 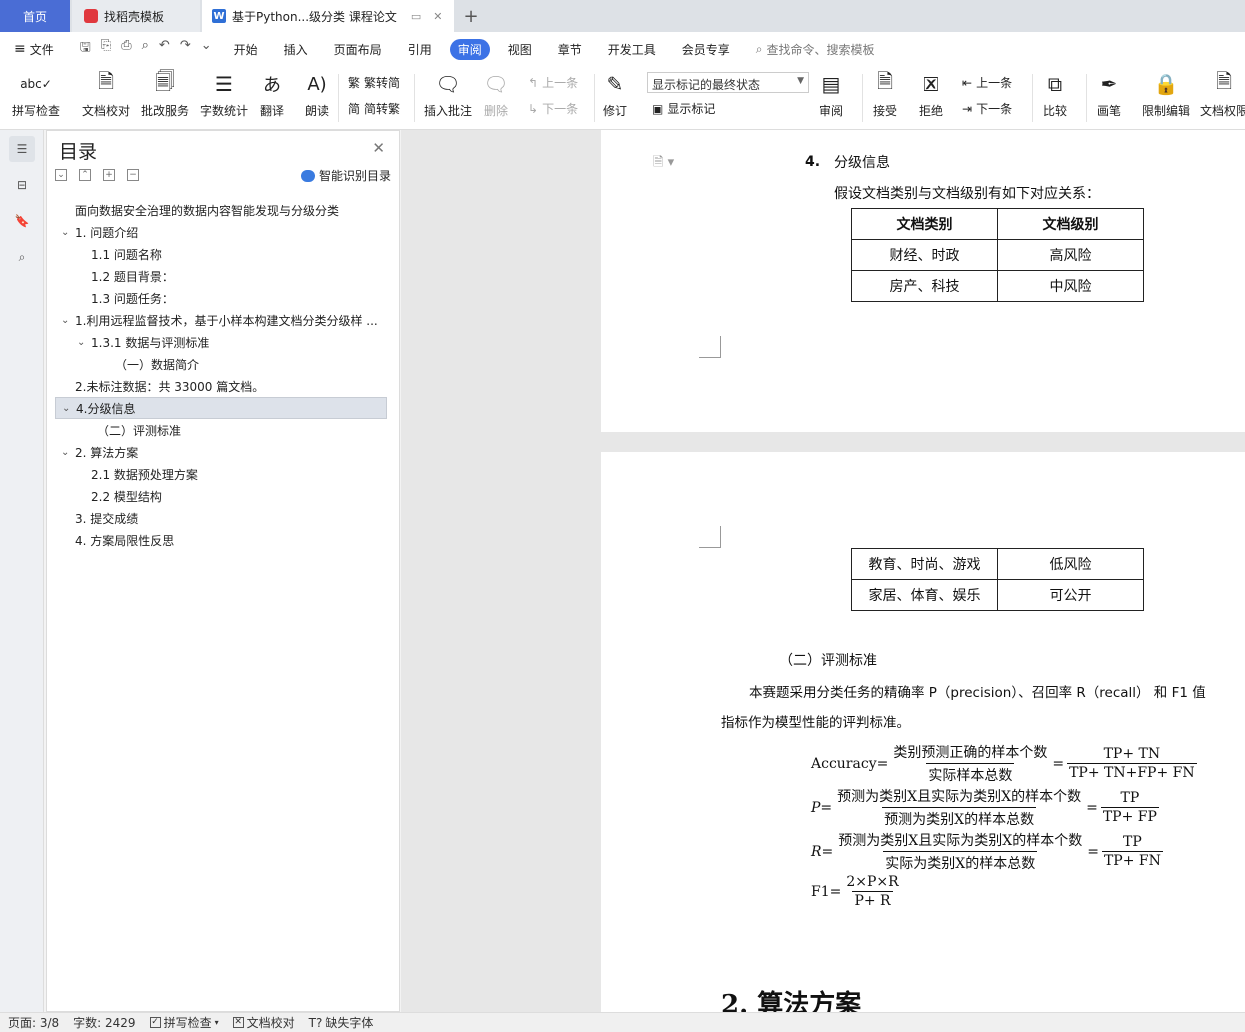 I want to click on page-indicator: 页面: 3/8, so click(x=33, y=1022).